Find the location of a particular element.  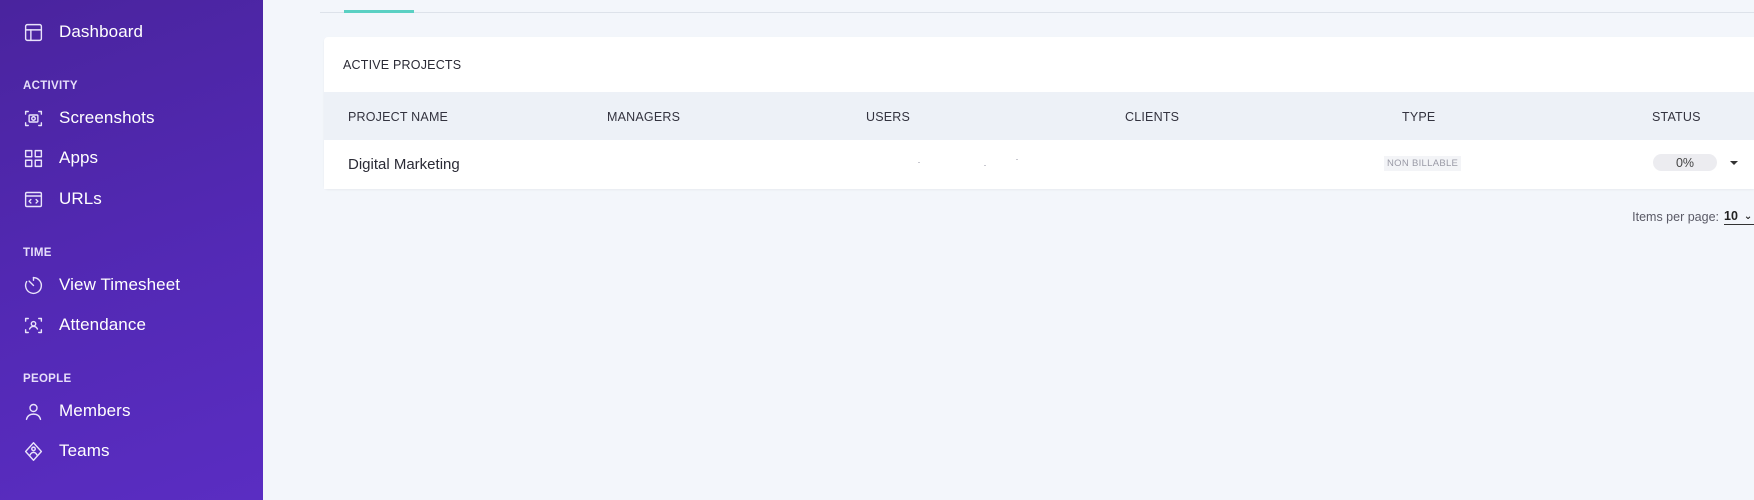

sidebar-item-label: Teams is located at coordinates (84, 450).